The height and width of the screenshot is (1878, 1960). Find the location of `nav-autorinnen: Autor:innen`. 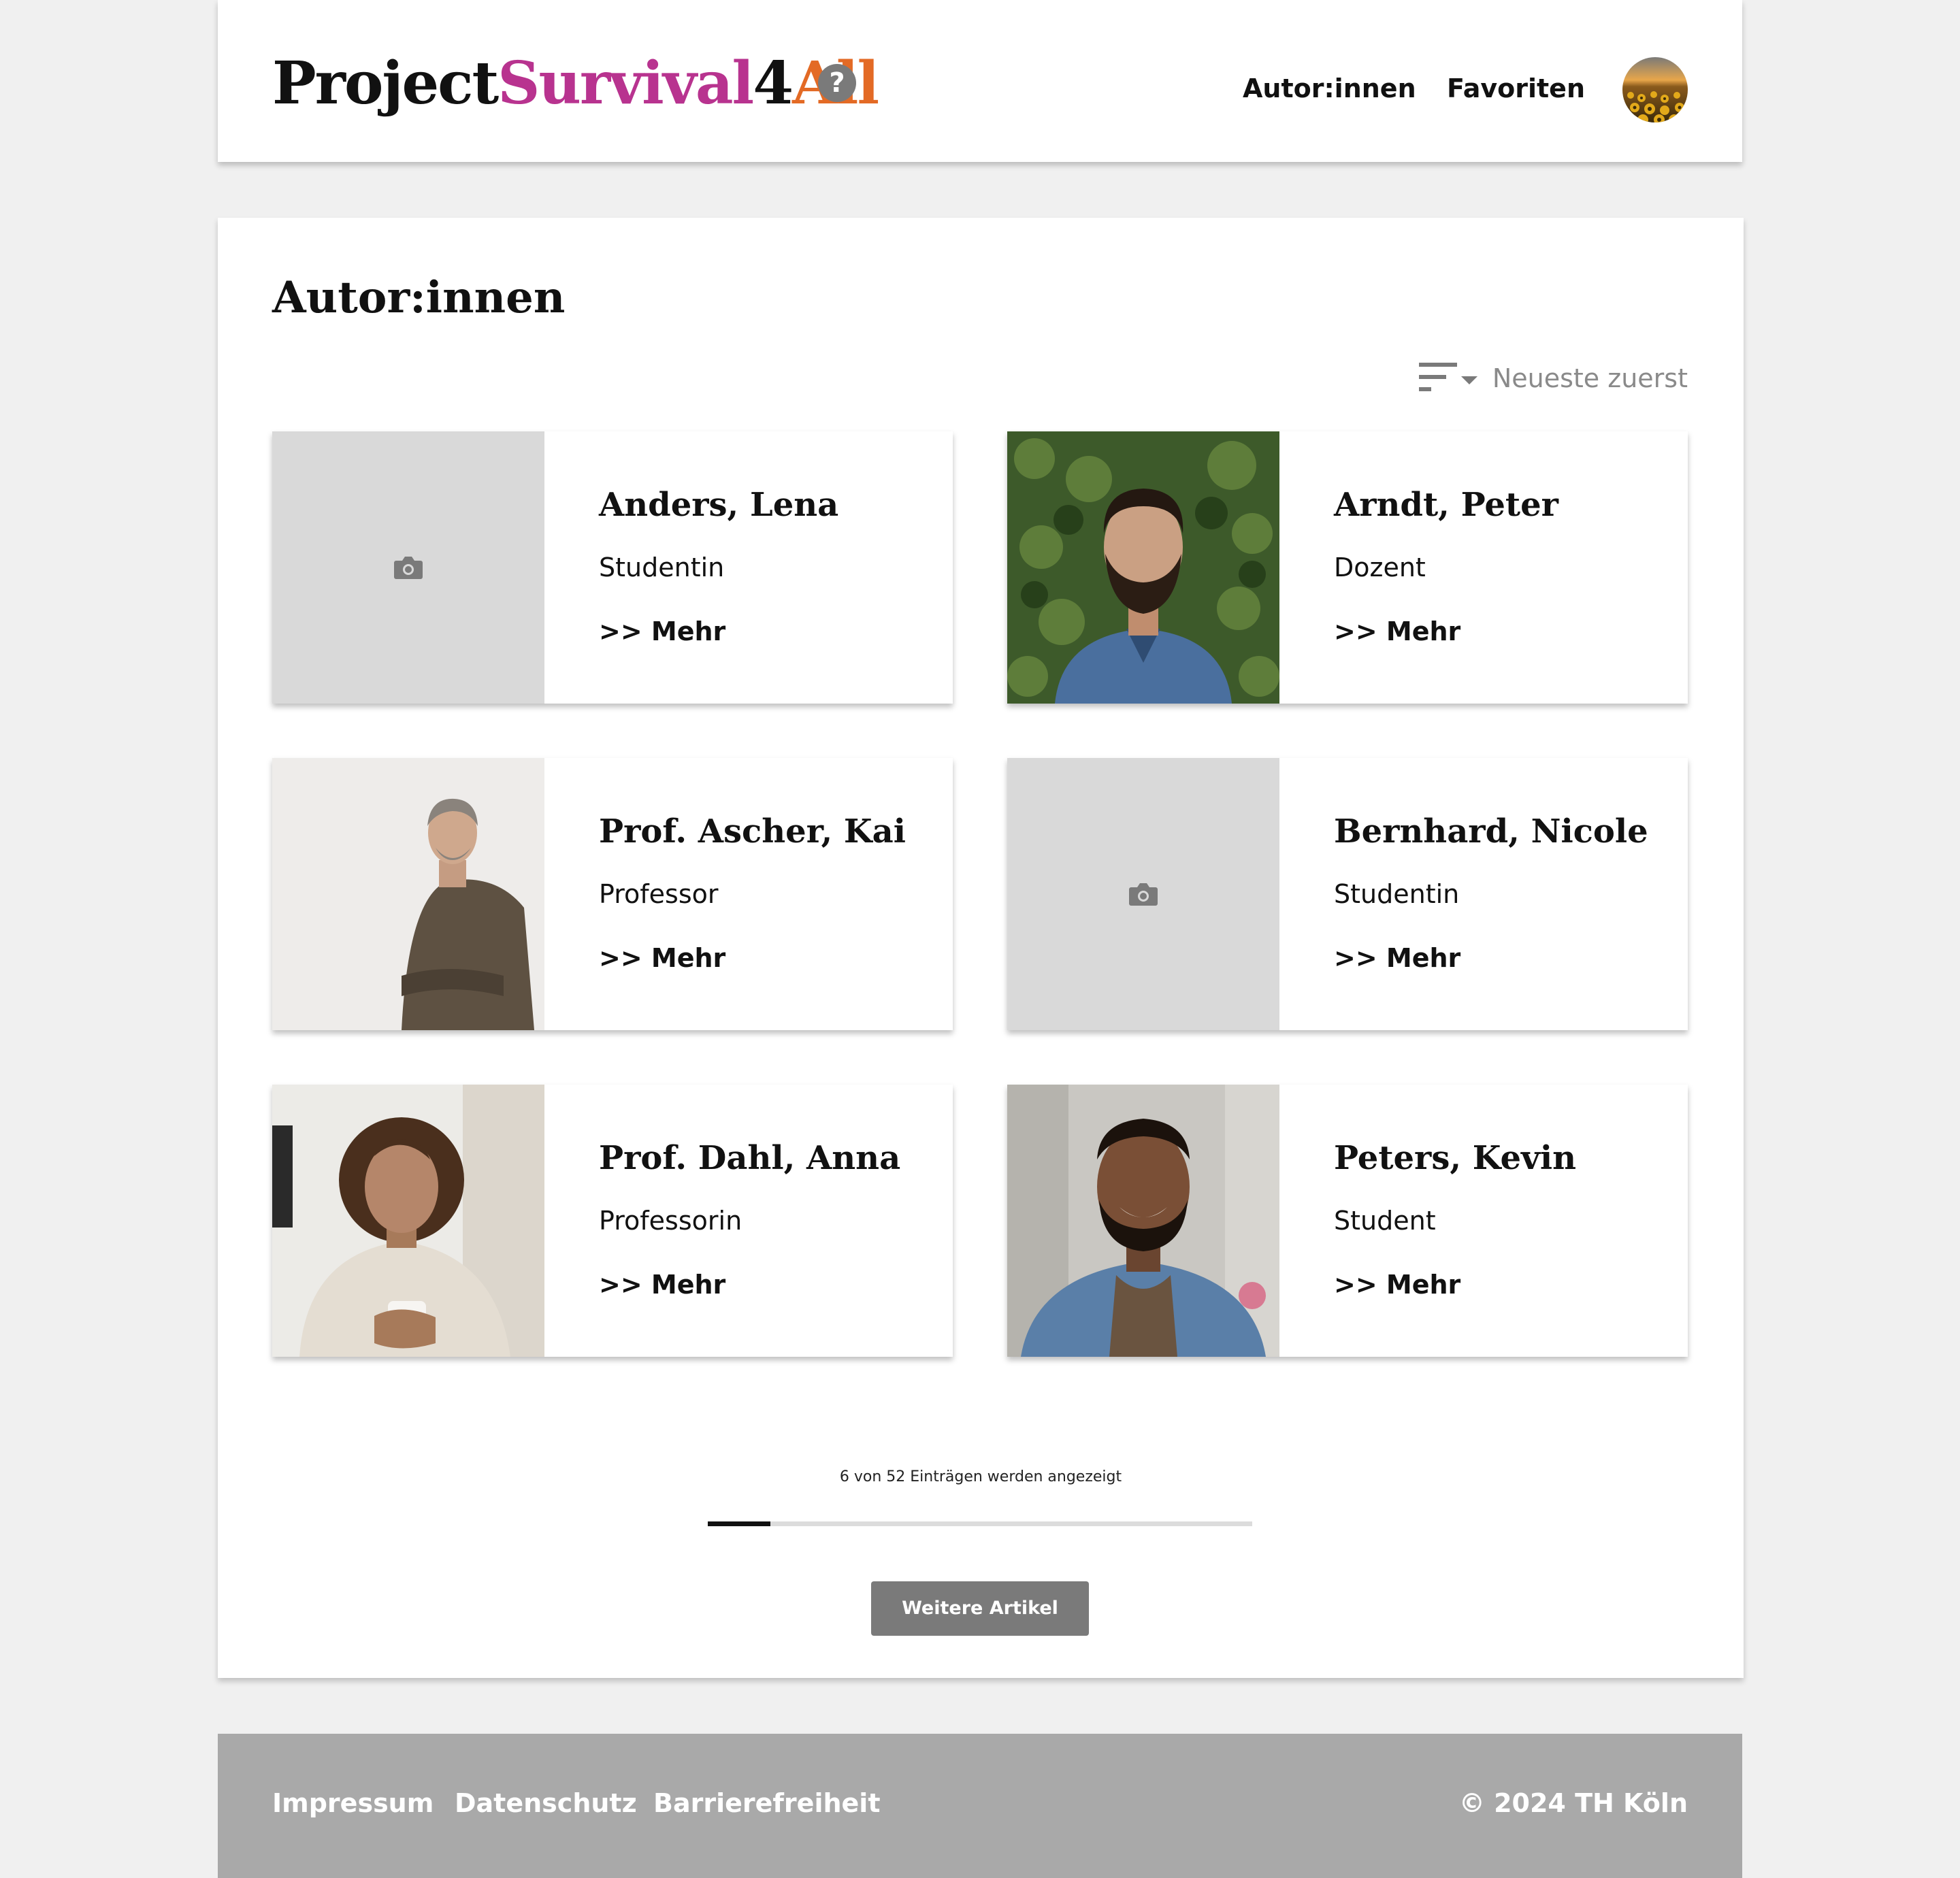

nav-autorinnen: Autor:innen is located at coordinates (1330, 88).